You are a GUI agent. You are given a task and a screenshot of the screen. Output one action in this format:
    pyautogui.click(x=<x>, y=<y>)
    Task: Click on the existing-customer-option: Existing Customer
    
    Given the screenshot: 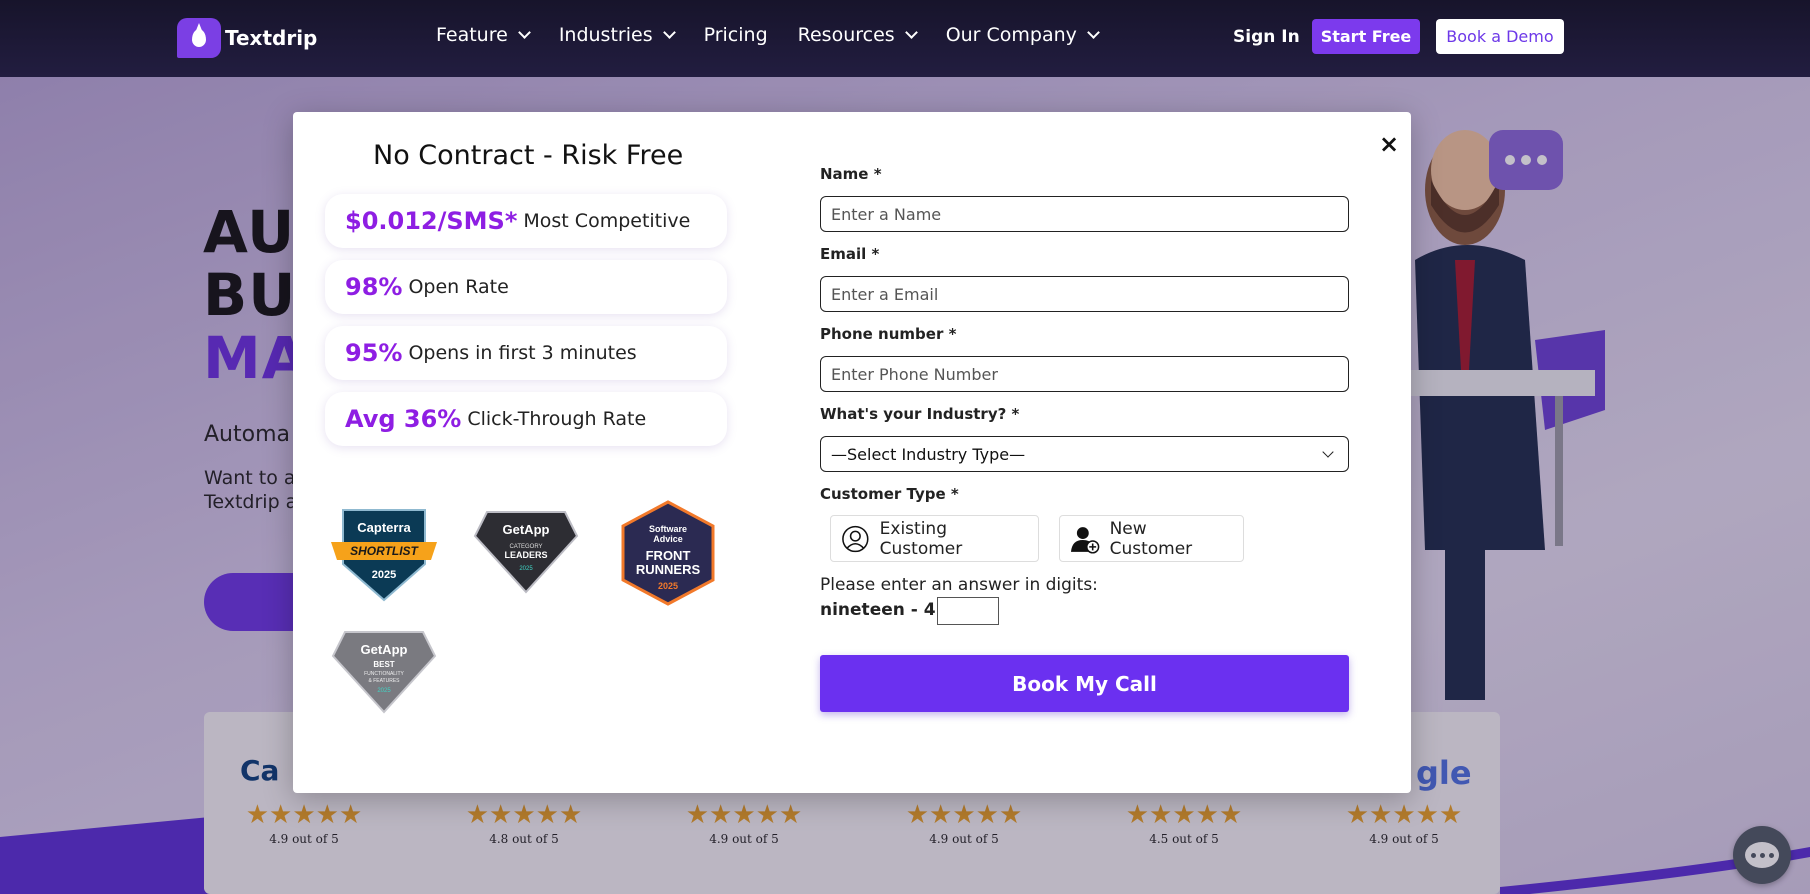 What is the action you would take?
    pyautogui.click(x=934, y=538)
    